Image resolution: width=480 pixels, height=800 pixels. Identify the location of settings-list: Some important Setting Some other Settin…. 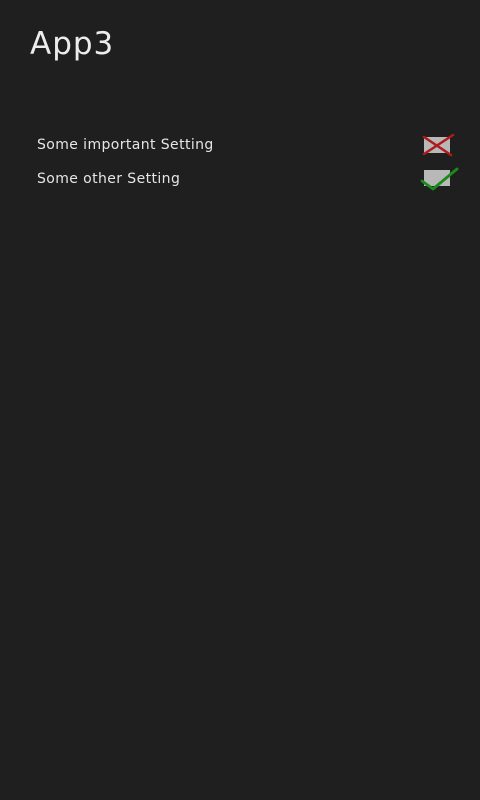
(240, 162).